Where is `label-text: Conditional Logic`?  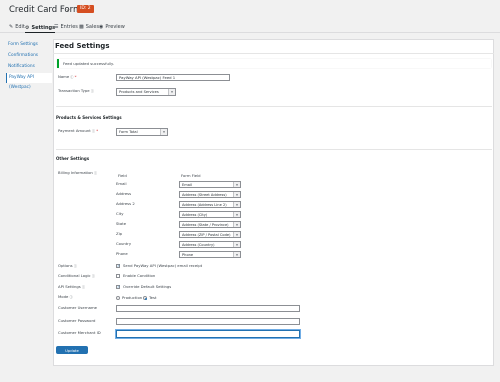 label-text: Conditional Logic is located at coordinates (74, 275).